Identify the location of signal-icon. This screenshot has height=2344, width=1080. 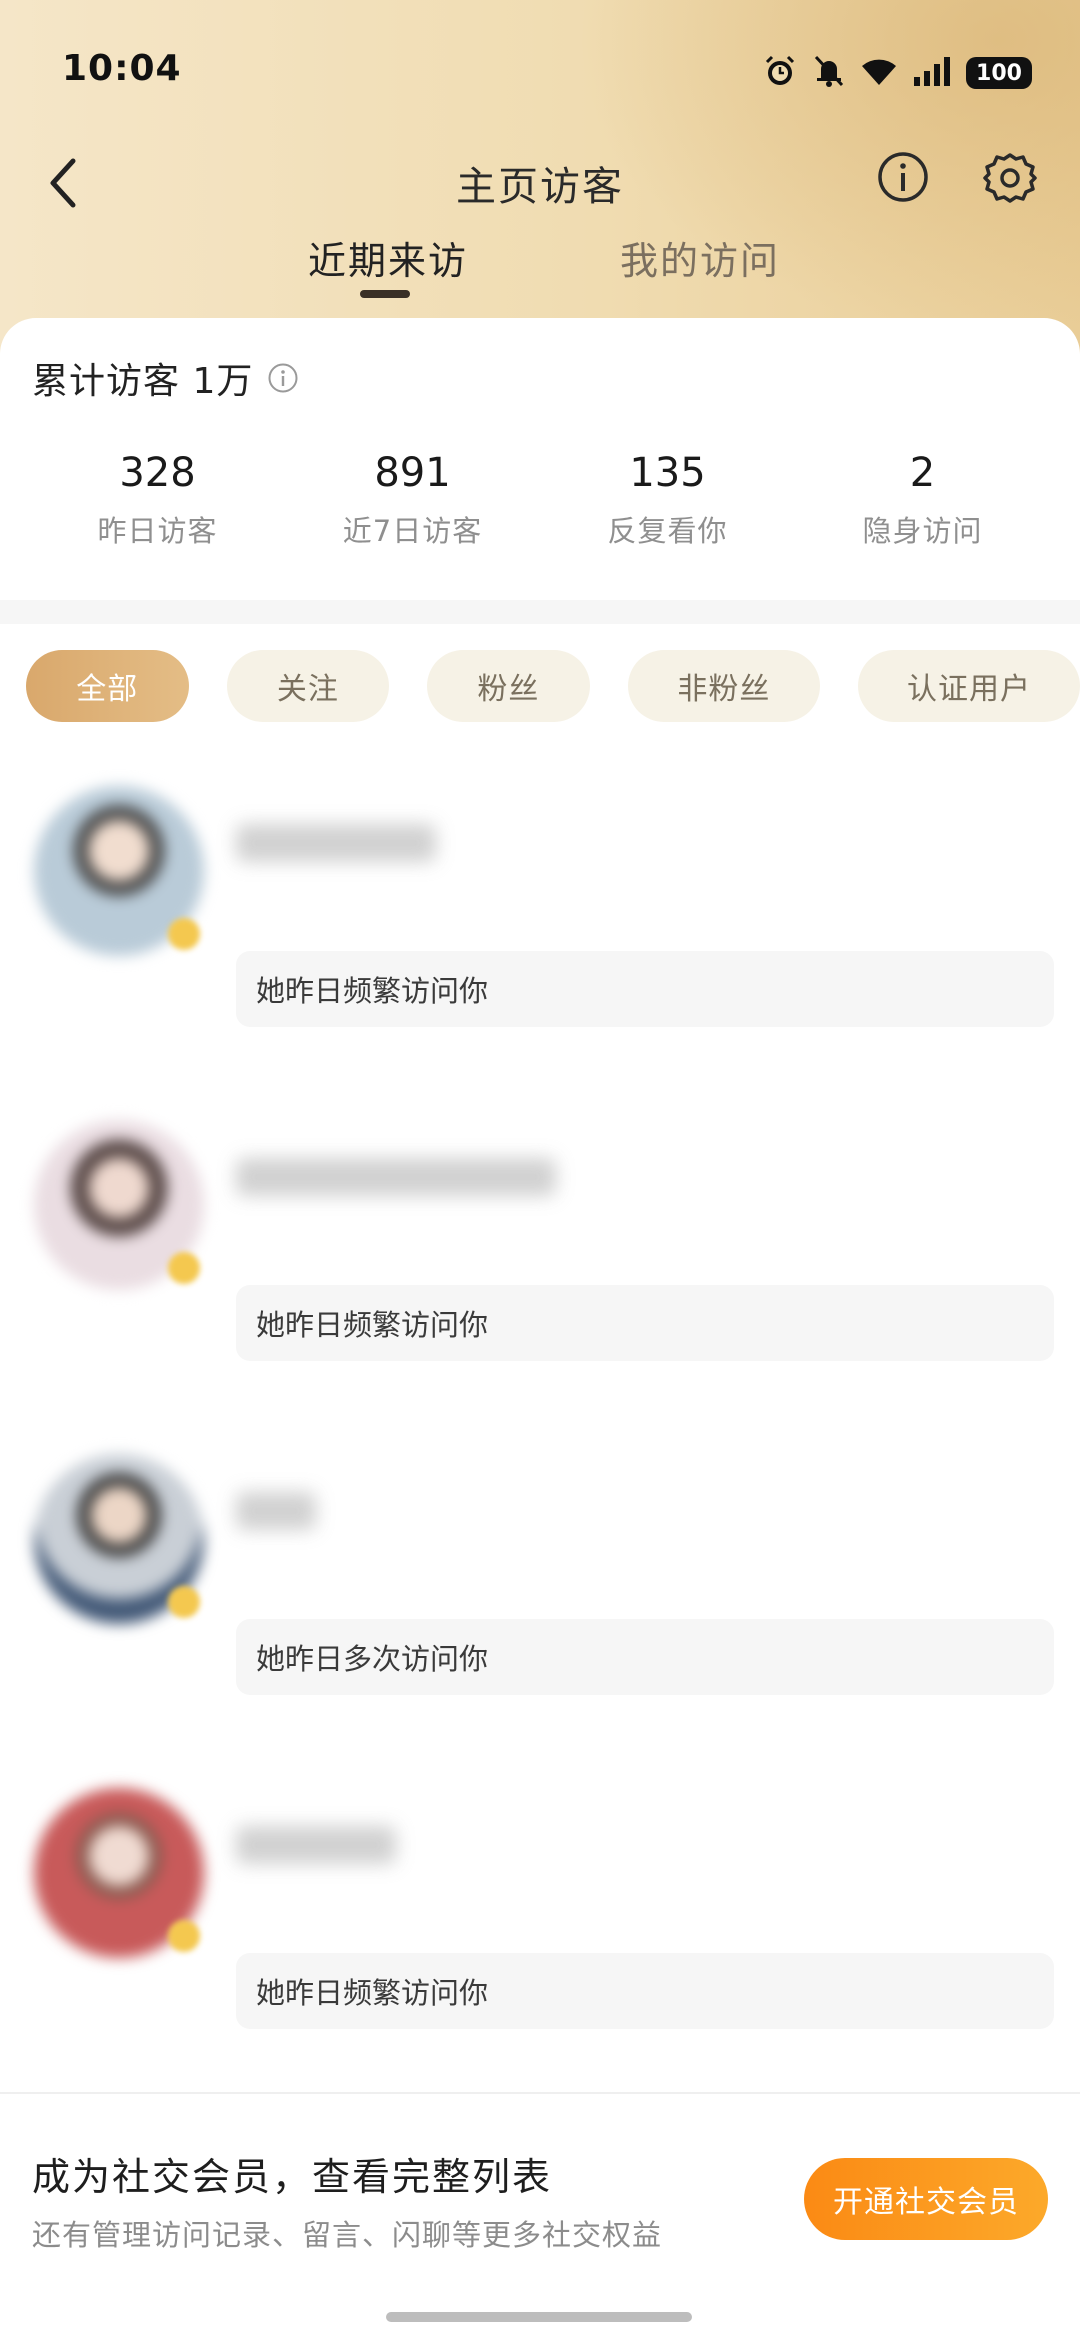
(932, 73).